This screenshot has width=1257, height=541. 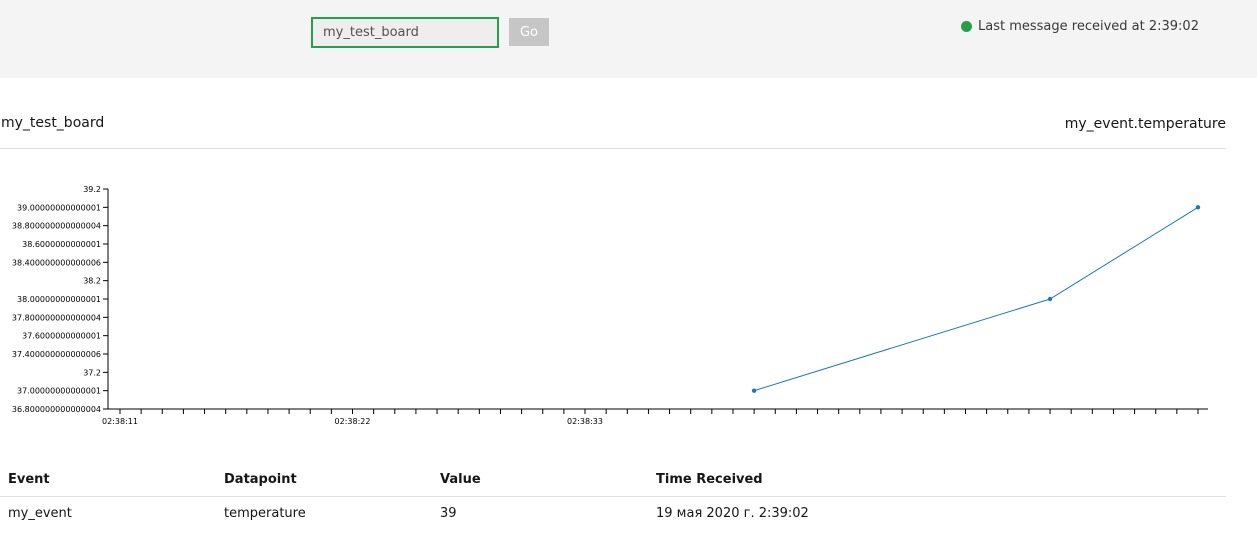 What do you see at coordinates (56, 409) in the screenshot?
I see `y-tick-label: 36.800000000000004` at bounding box center [56, 409].